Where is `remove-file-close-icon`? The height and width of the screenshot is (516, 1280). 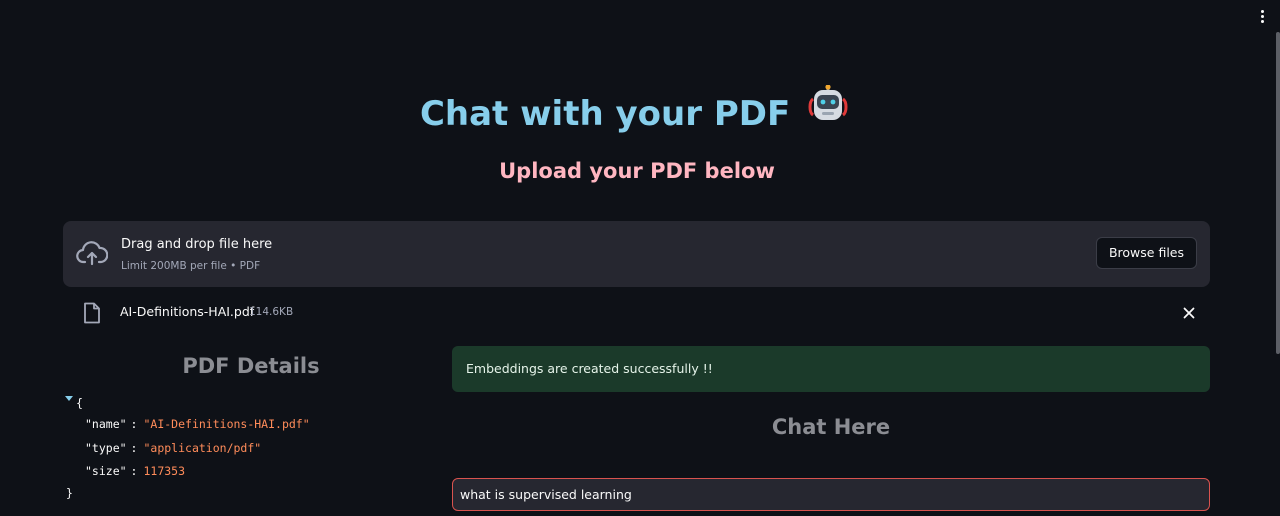 remove-file-close-icon is located at coordinates (1189, 312).